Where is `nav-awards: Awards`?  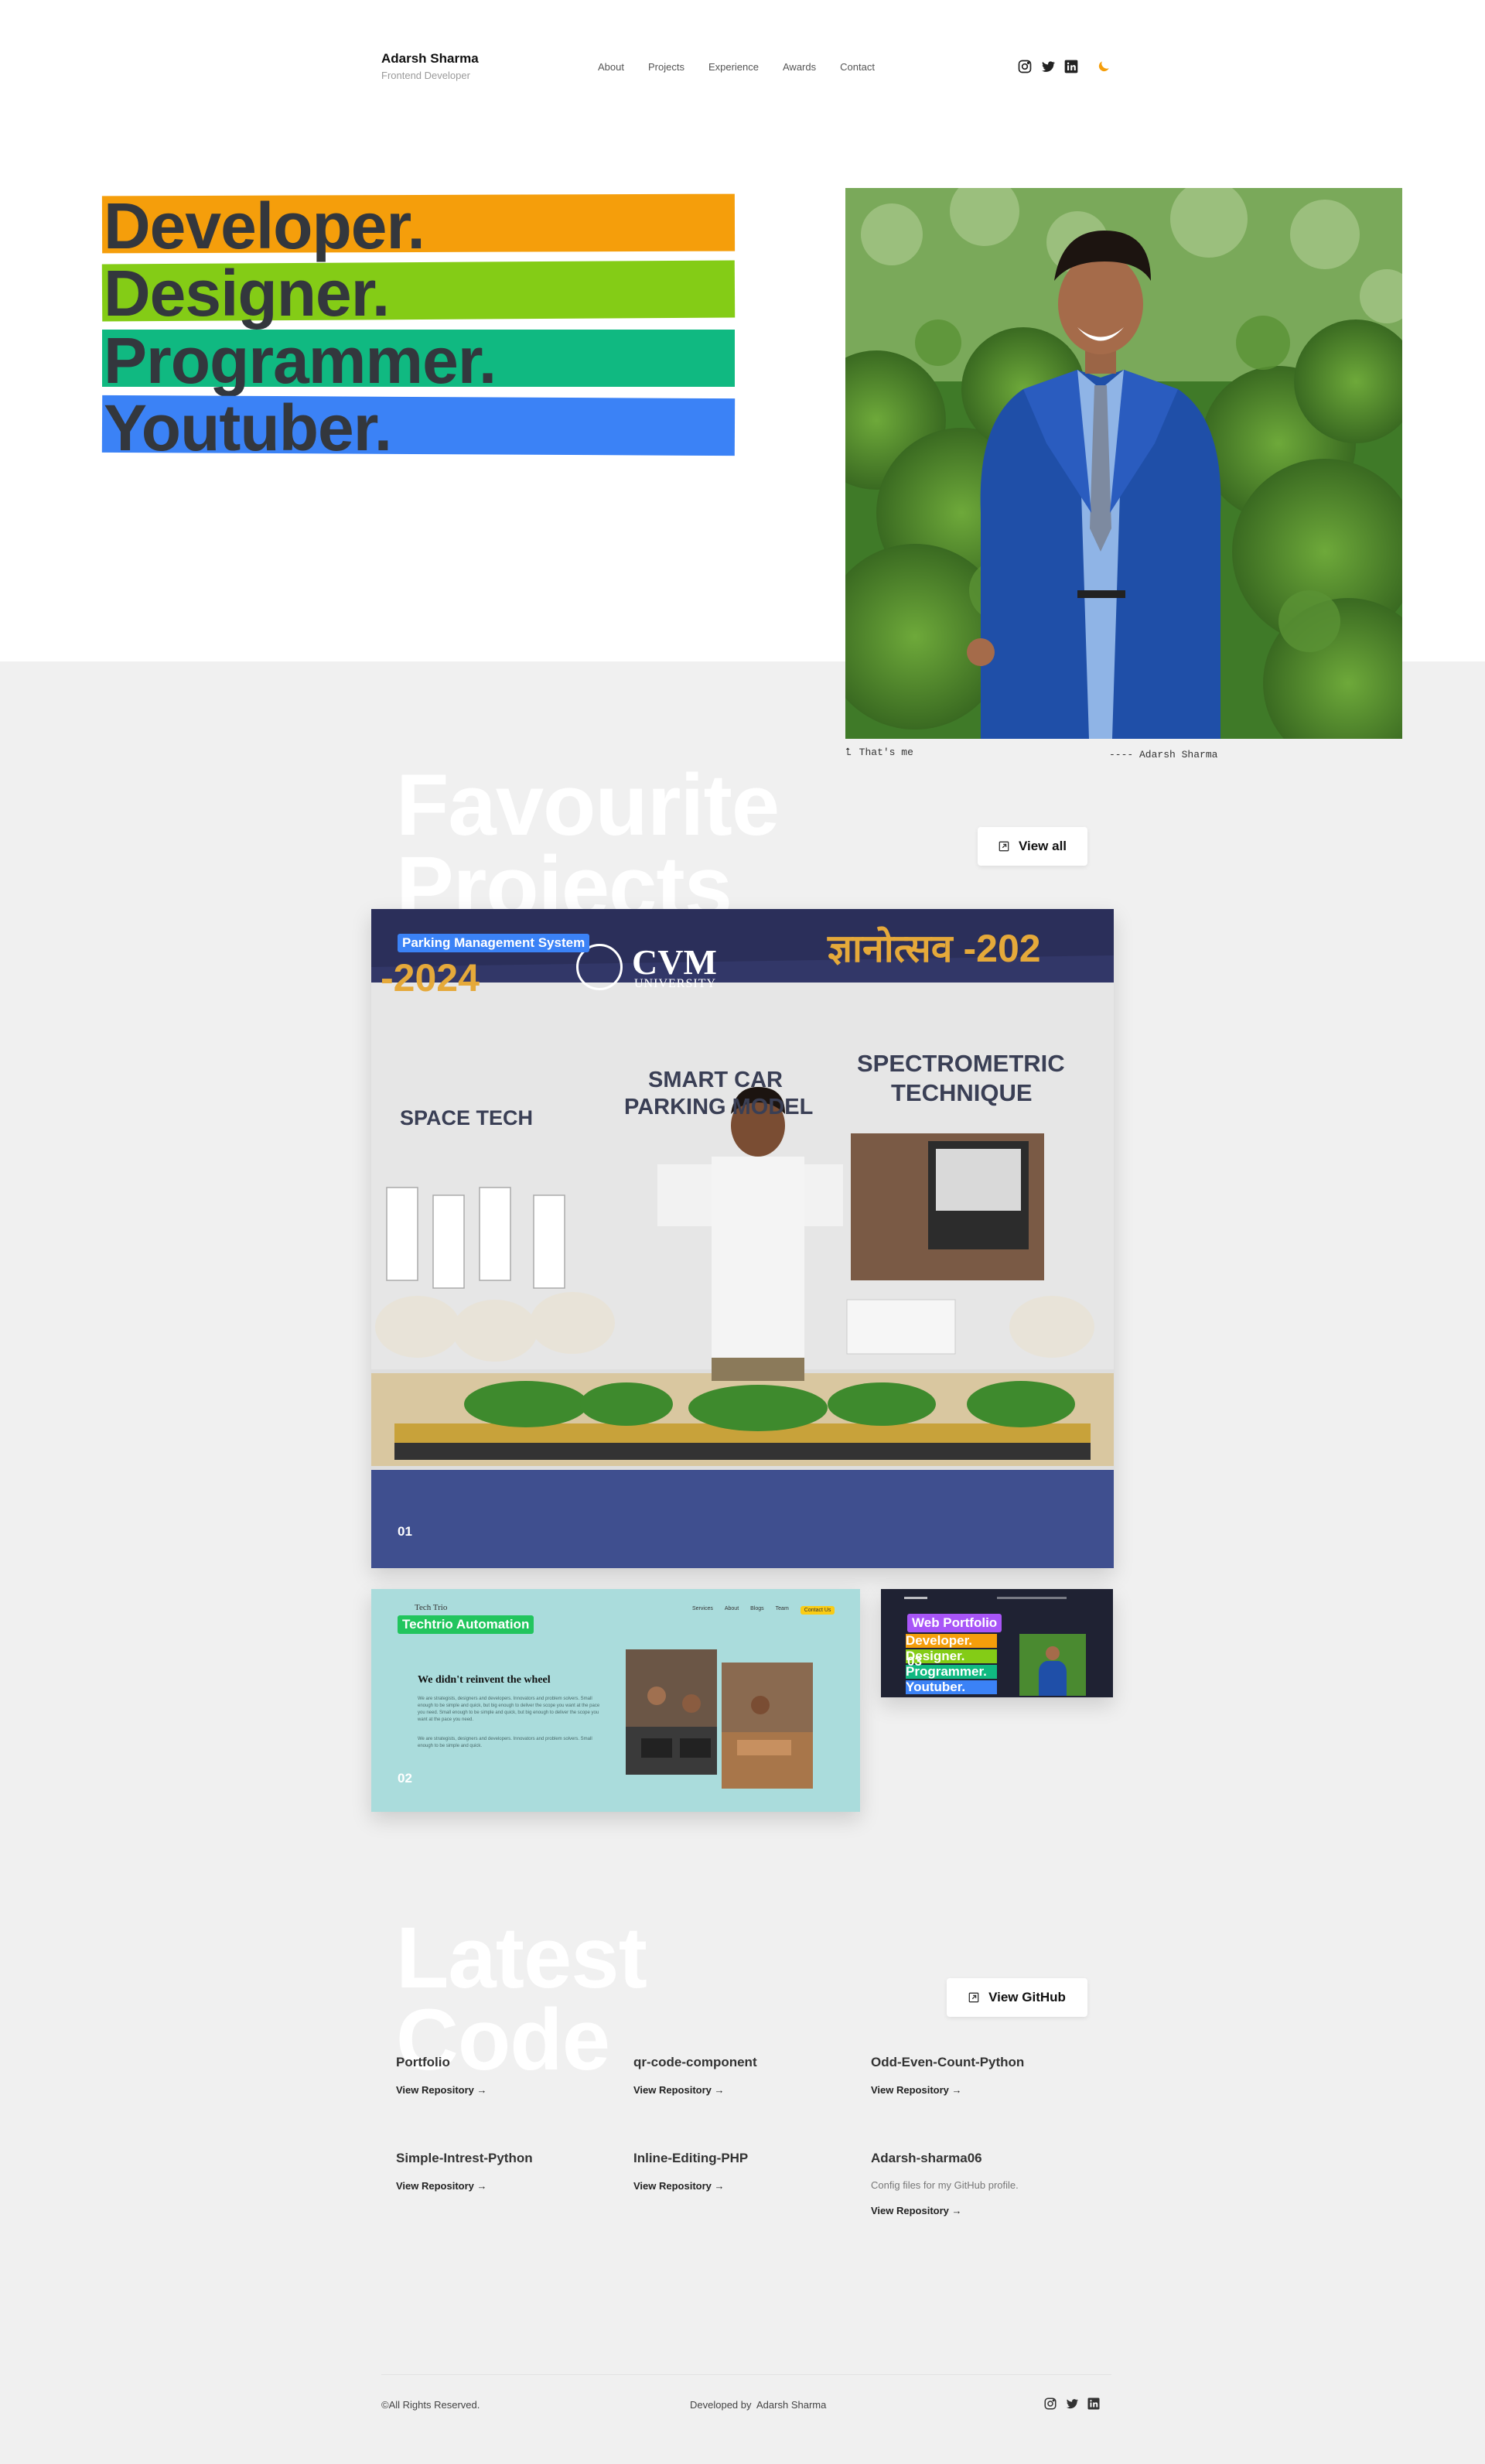 nav-awards: Awards is located at coordinates (799, 67).